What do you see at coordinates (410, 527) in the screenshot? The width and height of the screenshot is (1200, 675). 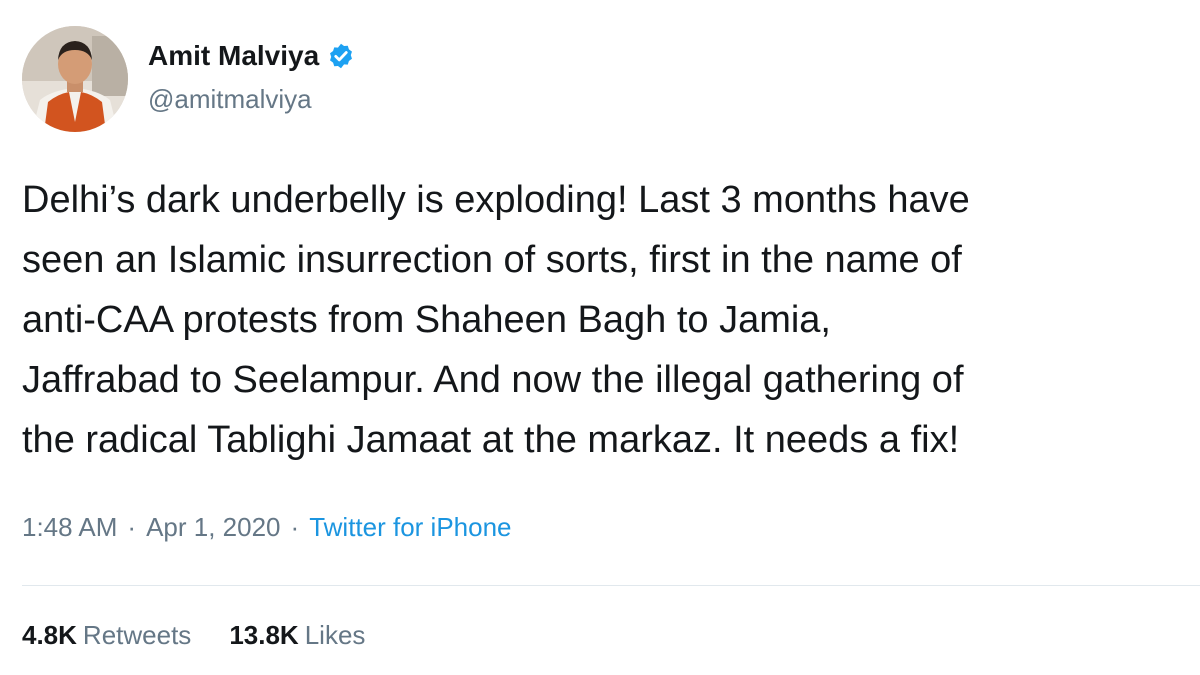 I see `tweet-source-link: Twitter for iPhone` at bounding box center [410, 527].